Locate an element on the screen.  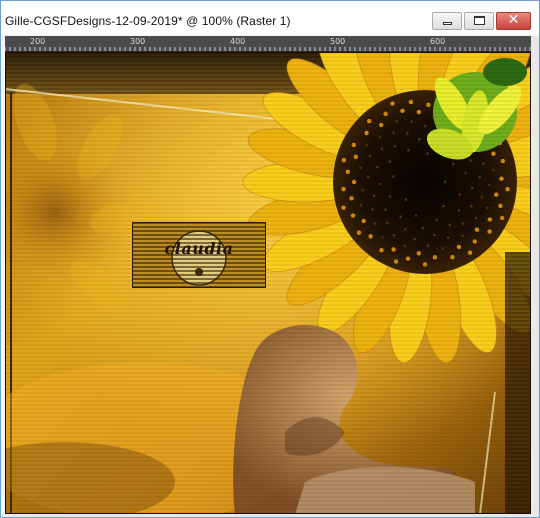
minimize-icon is located at coordinates (447, 23).